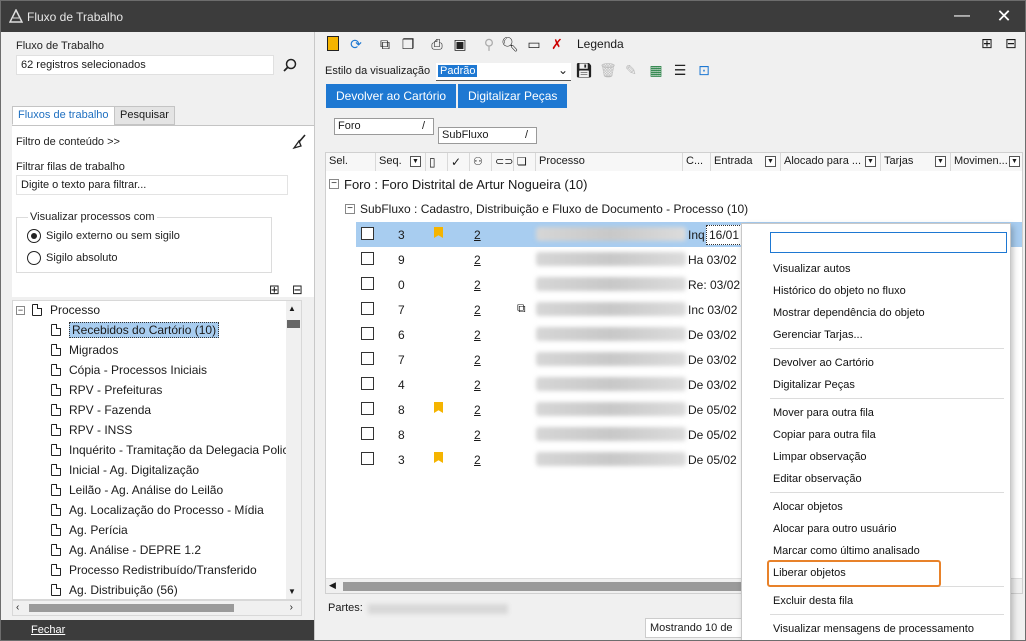 This screenshot has width=1026, height=641. Describe the element at coordinates (157, 630) in the screenshot. I see `close-panel-button: Fechar` at that location.